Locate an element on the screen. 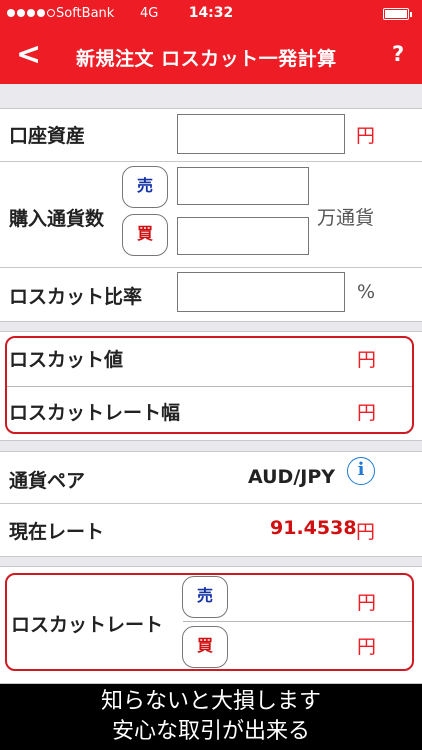 This screenshot has height=750, width=422. buy-amount-input is located at coordinates (243, 236).